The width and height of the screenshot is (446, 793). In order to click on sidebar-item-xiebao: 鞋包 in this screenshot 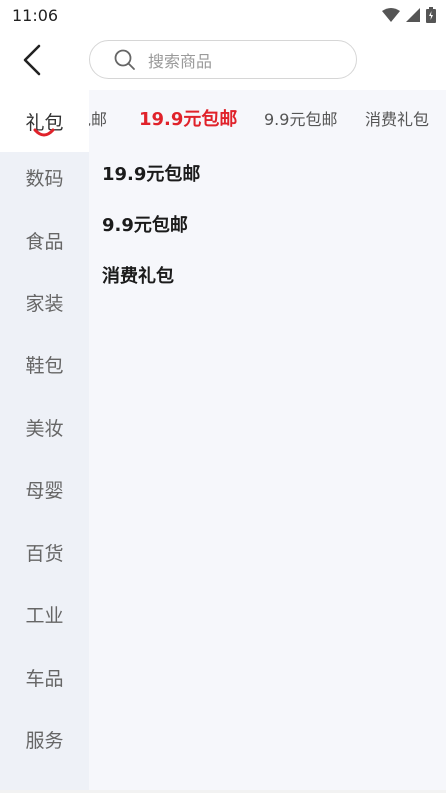, I will do `click(44, 364)`.